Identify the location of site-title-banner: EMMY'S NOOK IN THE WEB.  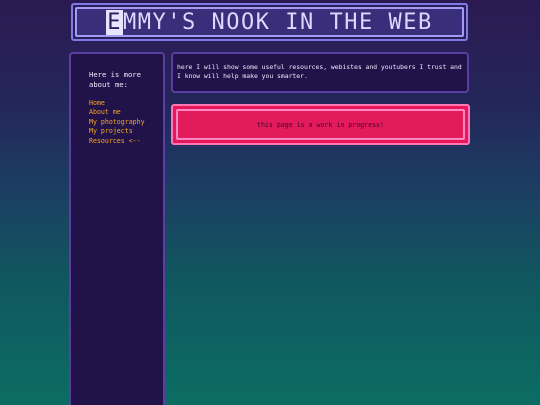
(269, 22).